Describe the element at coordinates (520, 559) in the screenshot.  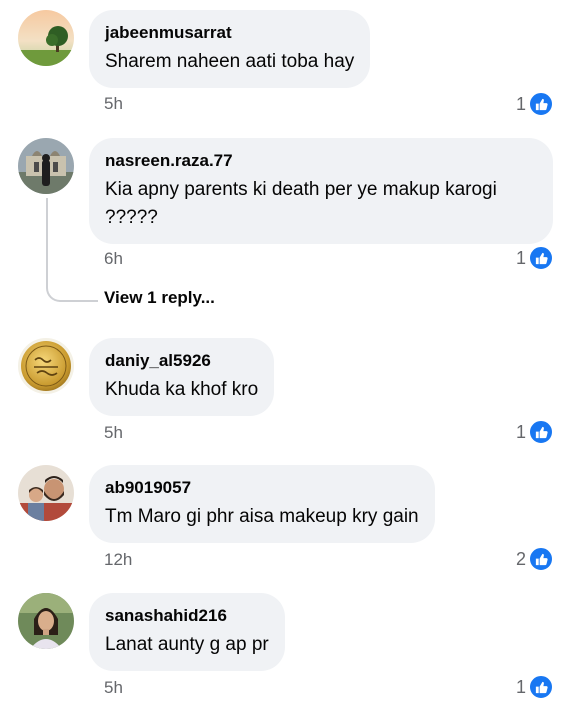
I see `like-count: 2` at that location.